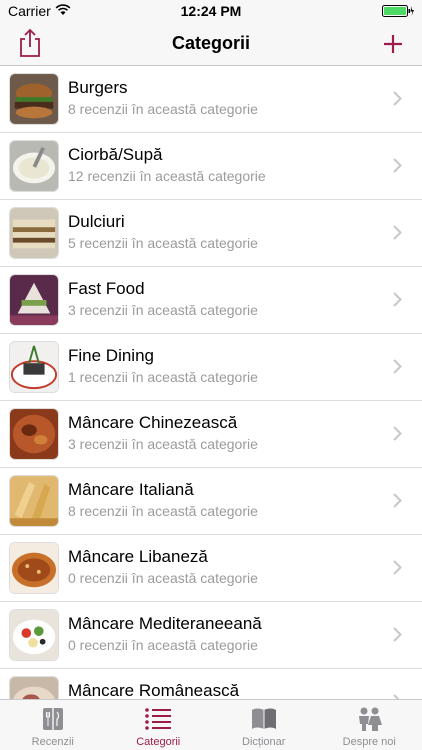  Describe the element at coordinates (263, 718) in the screenshot. I see `open-book-icon` at that location.